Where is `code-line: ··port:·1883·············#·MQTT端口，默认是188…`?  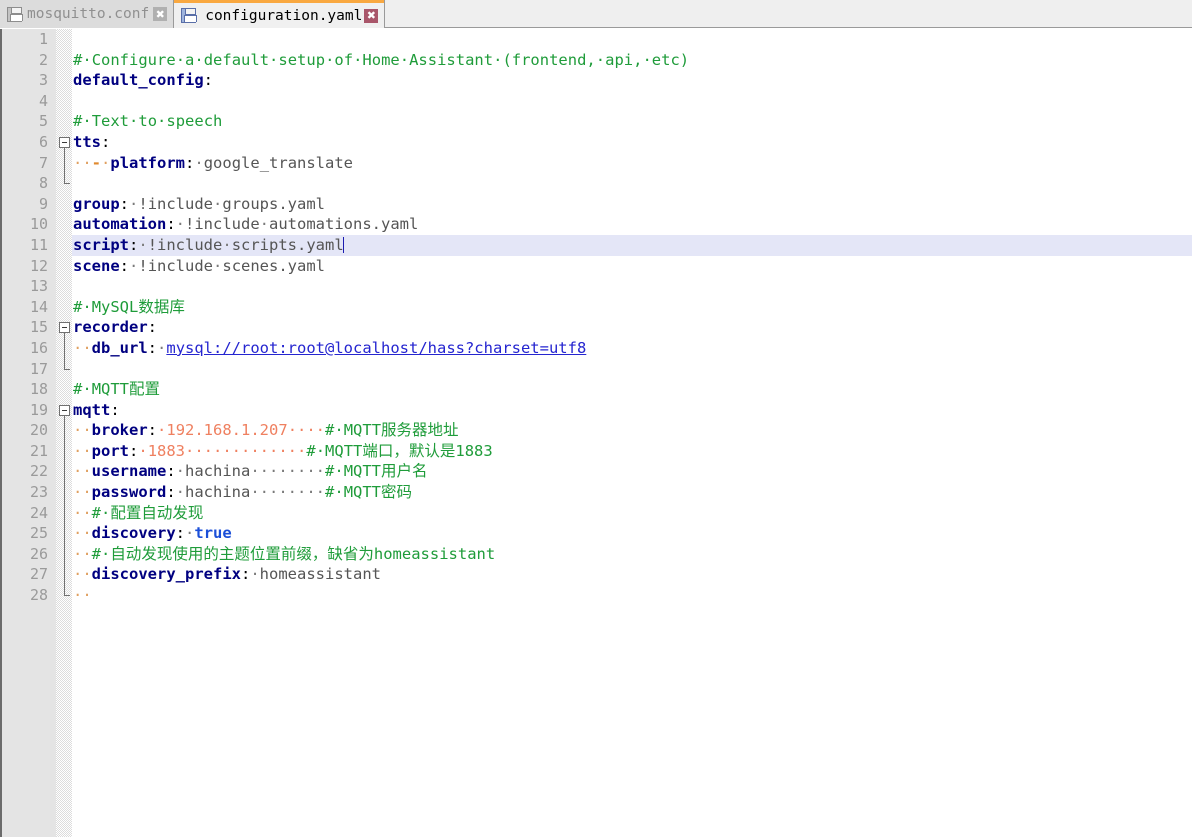
code-line: ··port:·1883·············#·MQTT端口，默认是188… is located at coordinates (632, 451).